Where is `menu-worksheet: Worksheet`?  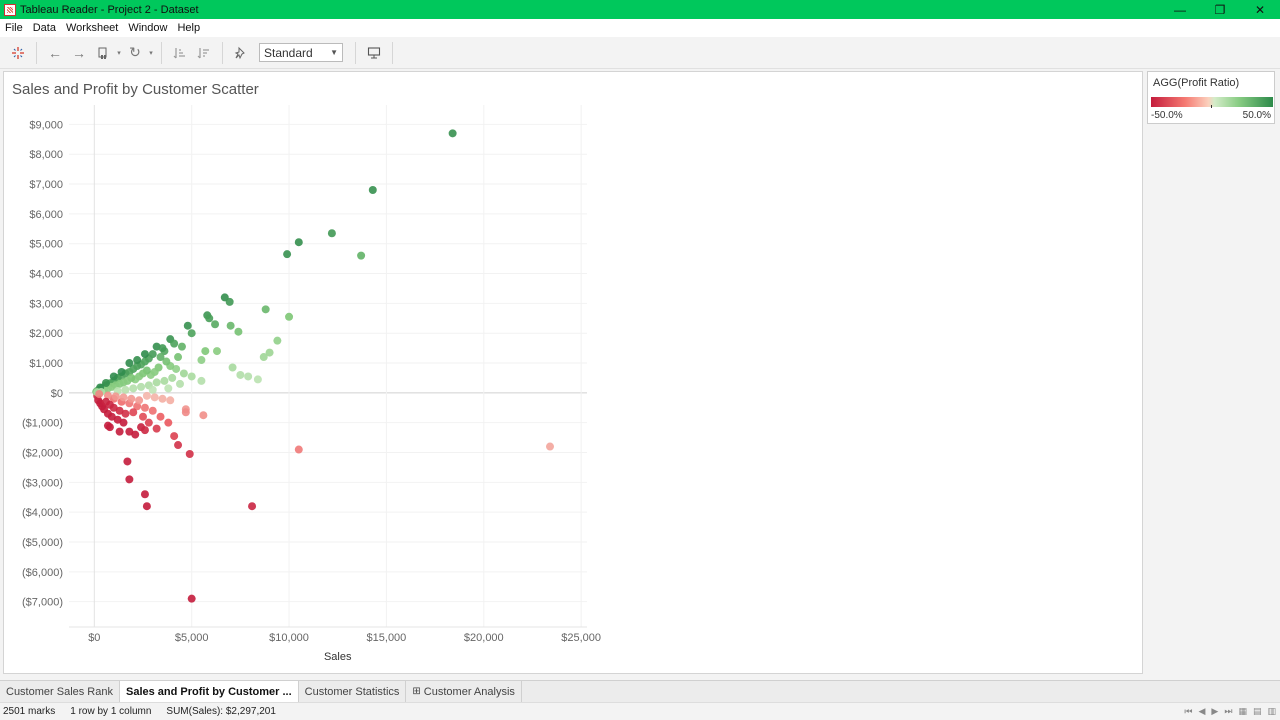 menu-worksheet: Worksheet is located at coordinates (92, 28).